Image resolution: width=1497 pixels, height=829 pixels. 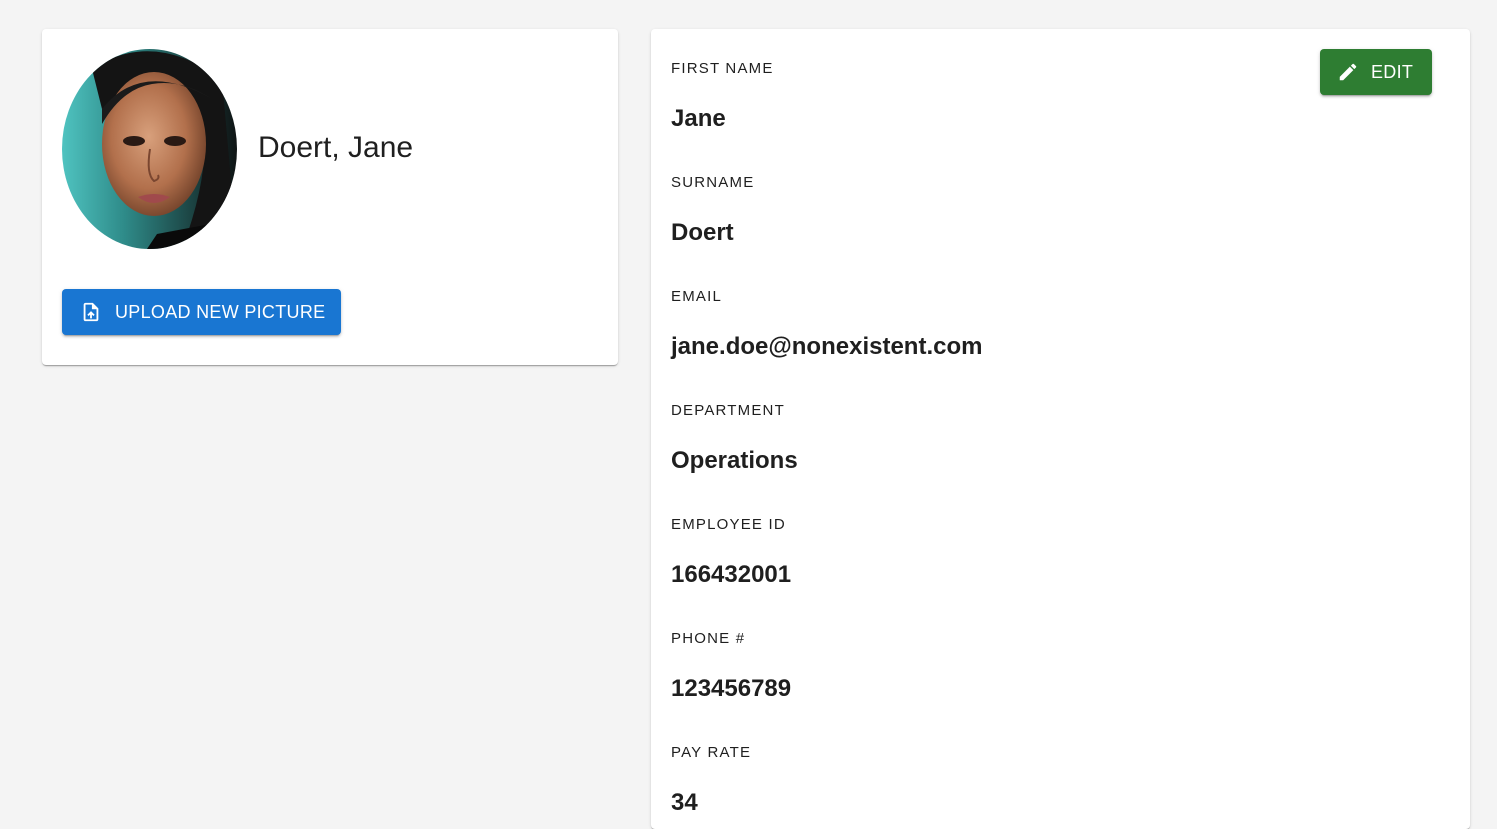 What do you see at coordinates (712, 211) in the screenshot?
I see `field-surname: SURNAME Doert` at bounding box center [712, 211].